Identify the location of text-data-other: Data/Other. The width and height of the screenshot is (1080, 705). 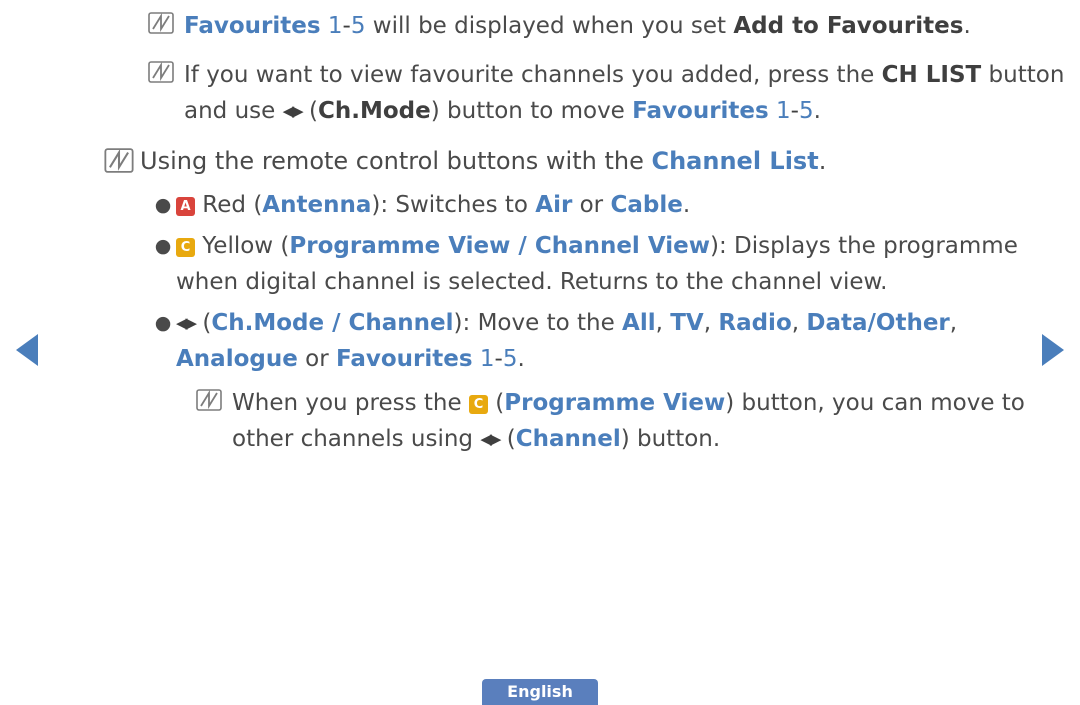
(878, 323).